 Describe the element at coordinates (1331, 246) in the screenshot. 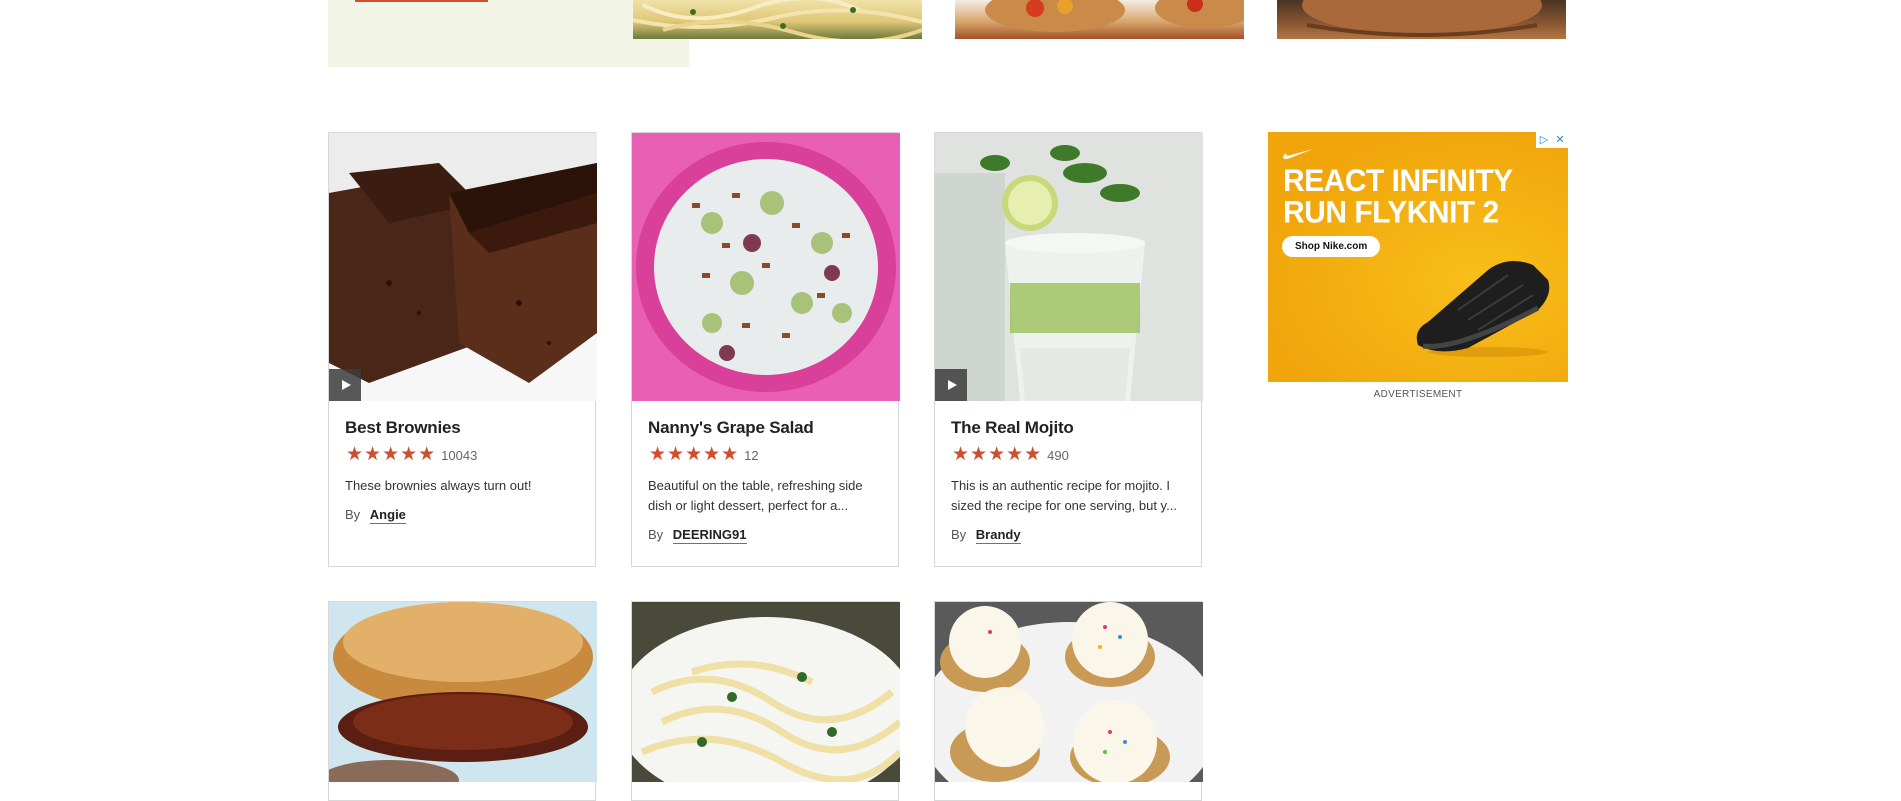

I see `ad-shop-button: Shop Nike.com` at that location.